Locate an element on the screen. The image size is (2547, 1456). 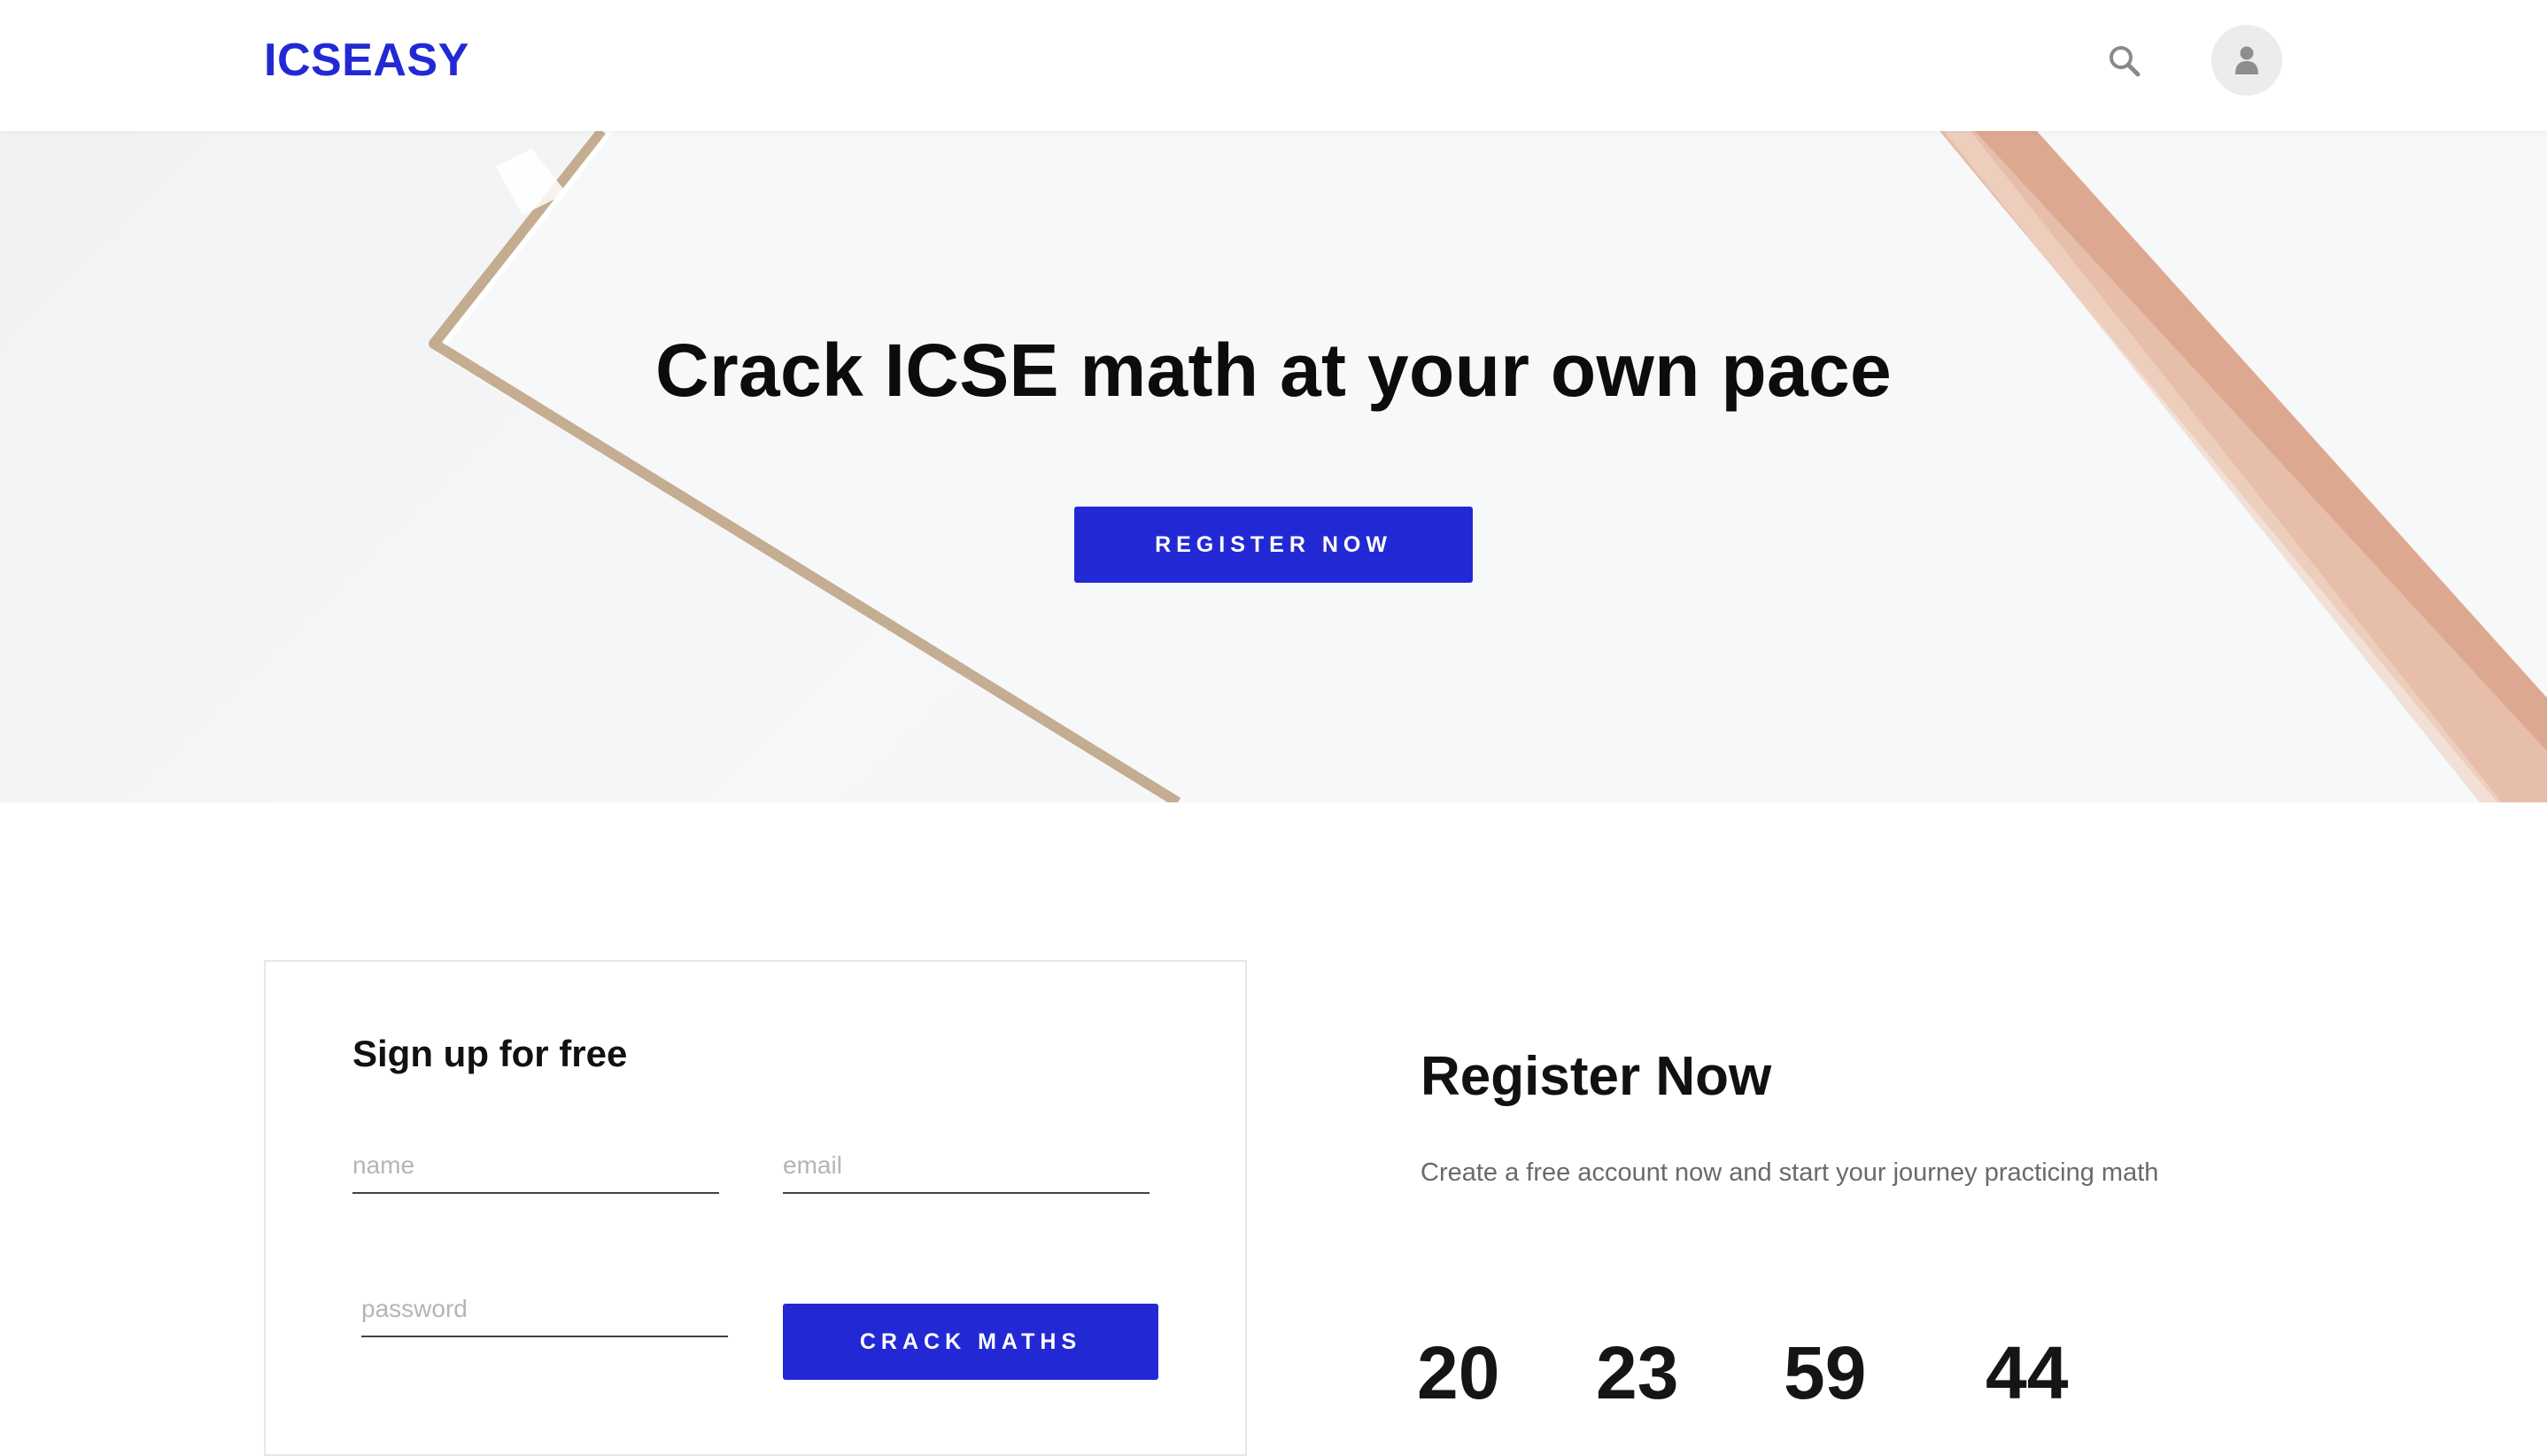
register-now-button: REGISTER NOW is located at coordinates (1274, 545).